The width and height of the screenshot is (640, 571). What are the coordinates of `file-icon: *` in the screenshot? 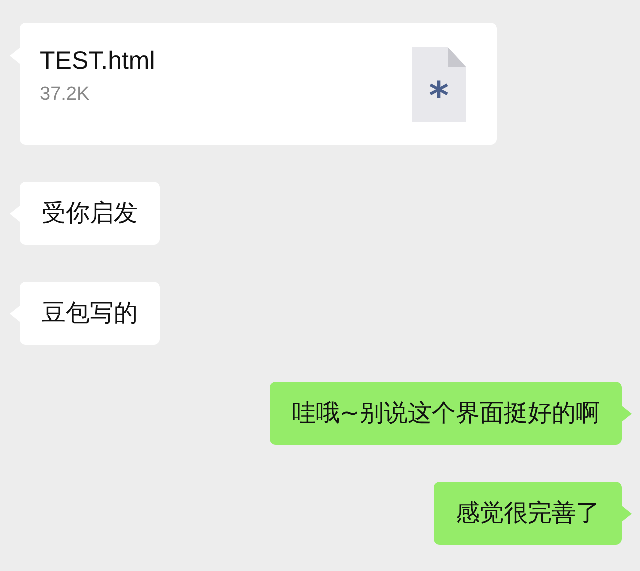 It's located at (439, 84).